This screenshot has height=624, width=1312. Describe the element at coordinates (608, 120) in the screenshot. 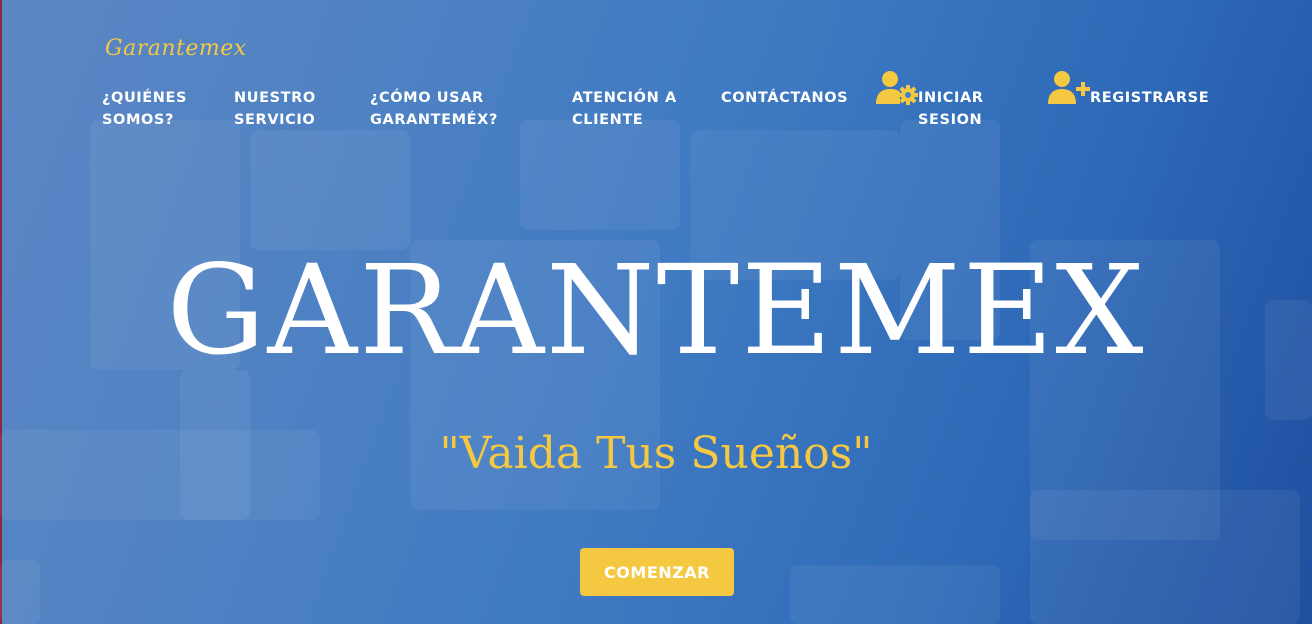

I see `nav-label-line: CLIENTE` at that location.